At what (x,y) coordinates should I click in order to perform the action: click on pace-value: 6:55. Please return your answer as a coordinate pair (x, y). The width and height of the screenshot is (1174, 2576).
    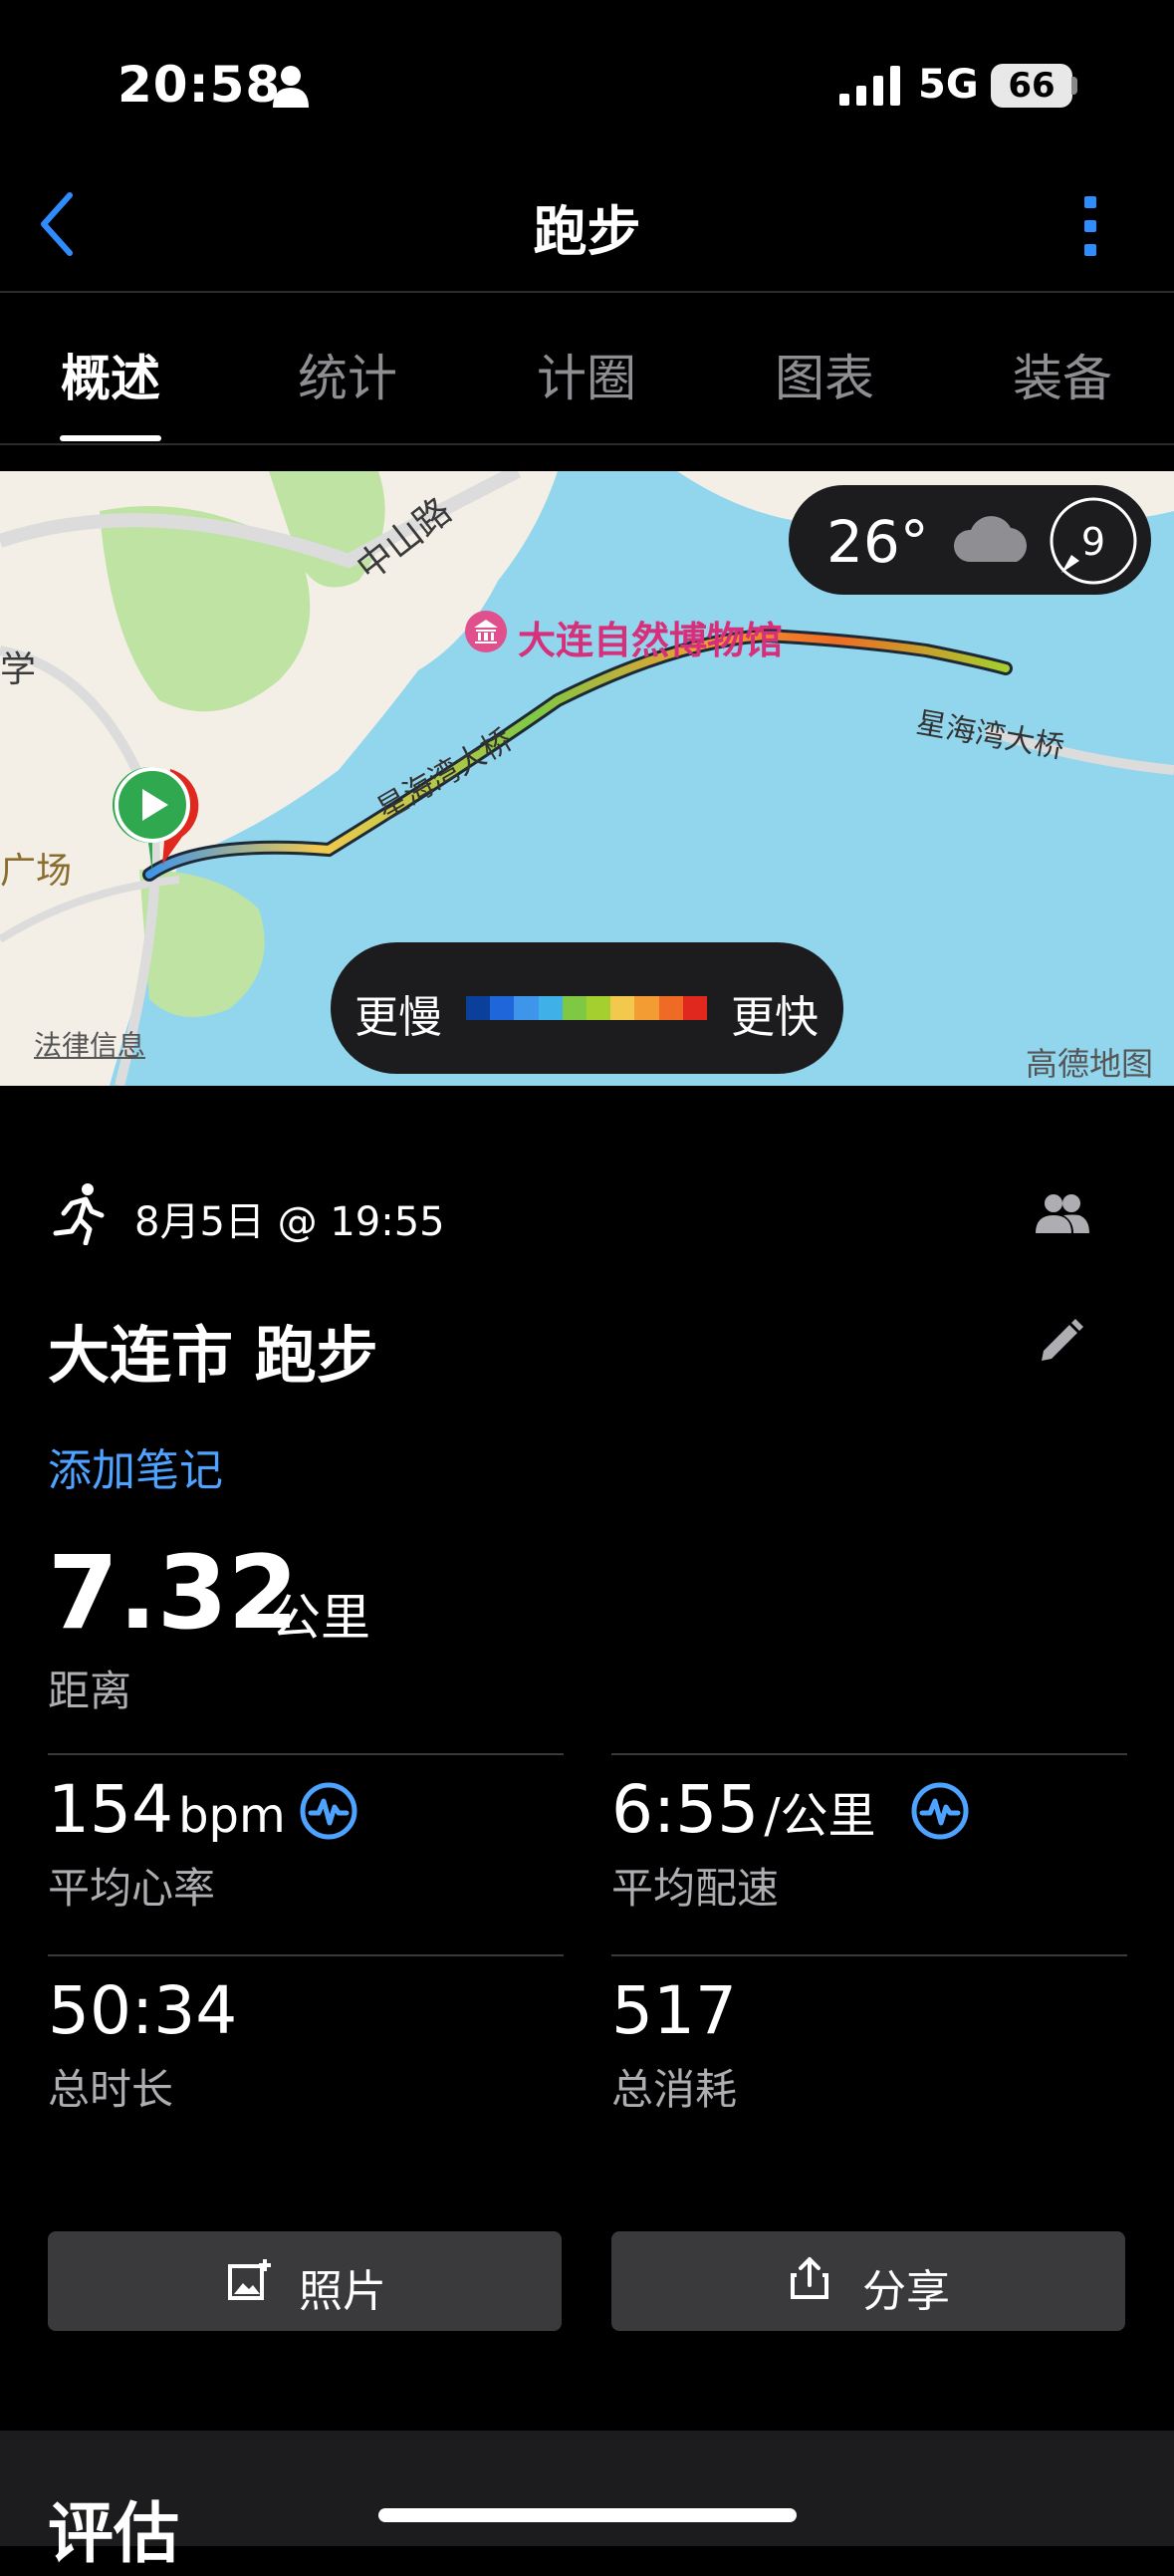
    Looking at the image, I should click on (685, 1809).